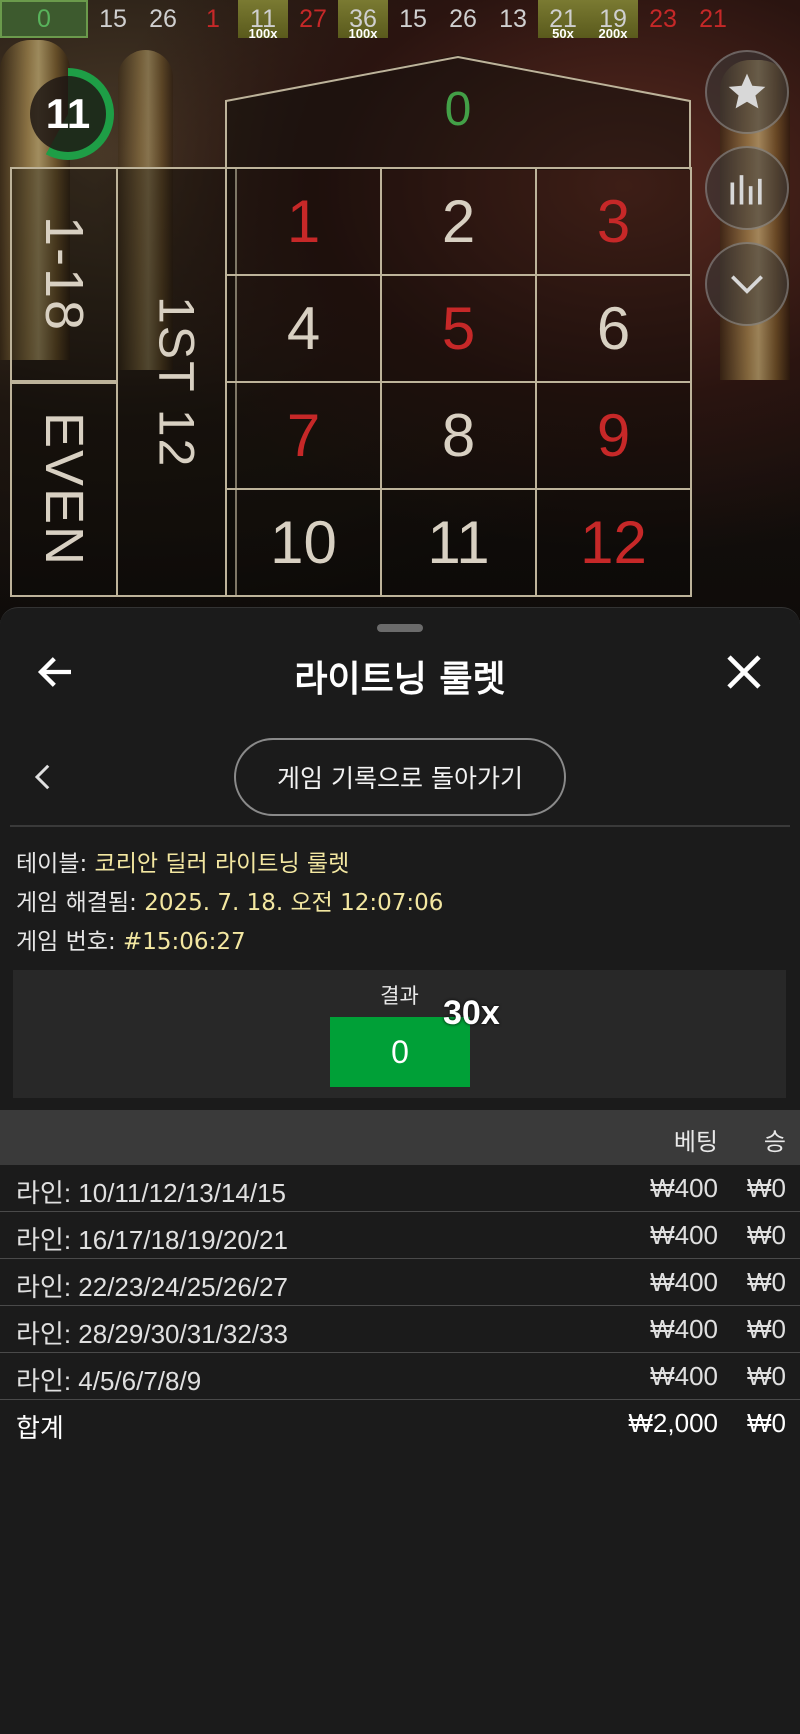 This screenshot has width=800, height=1734. Describe the element at coordinates (613, 328) in the screenshot. I see `number-cell: 6` at that location.